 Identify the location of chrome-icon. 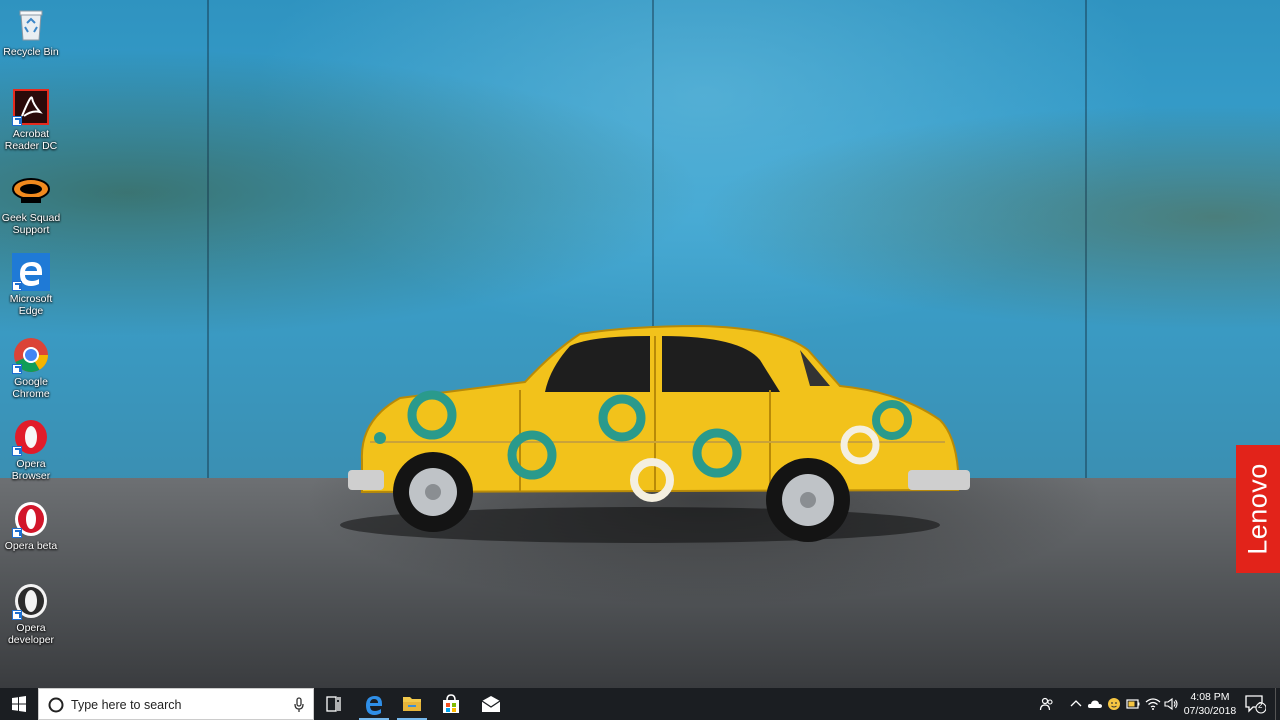
(31, 355).